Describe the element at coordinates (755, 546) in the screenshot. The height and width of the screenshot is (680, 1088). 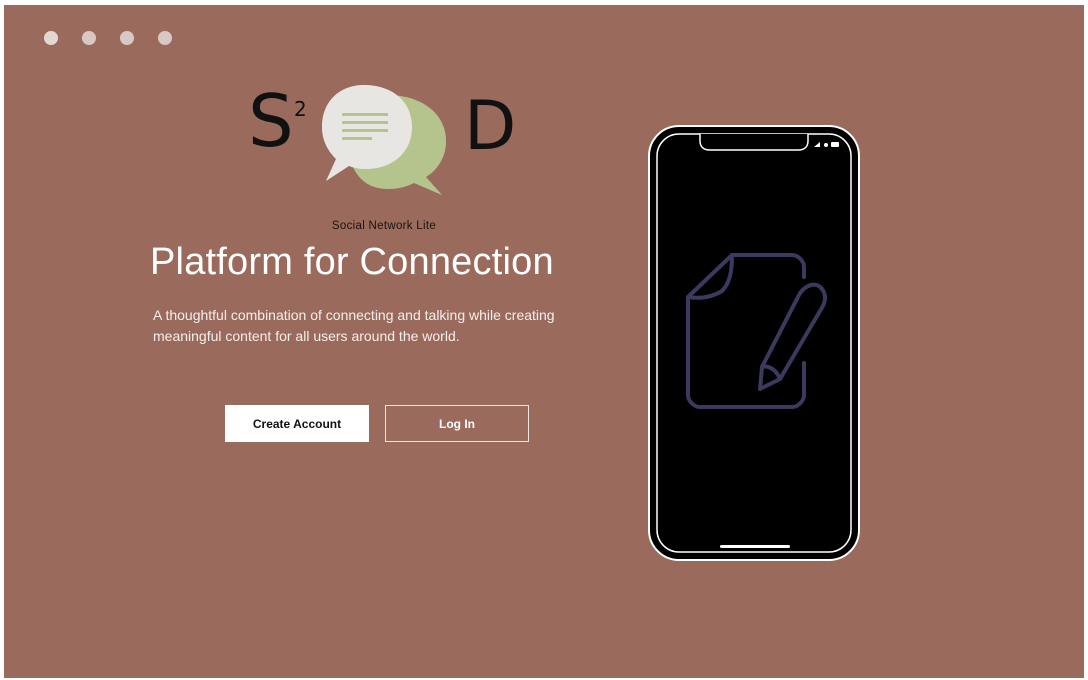
I see `home-indicator` at that location.